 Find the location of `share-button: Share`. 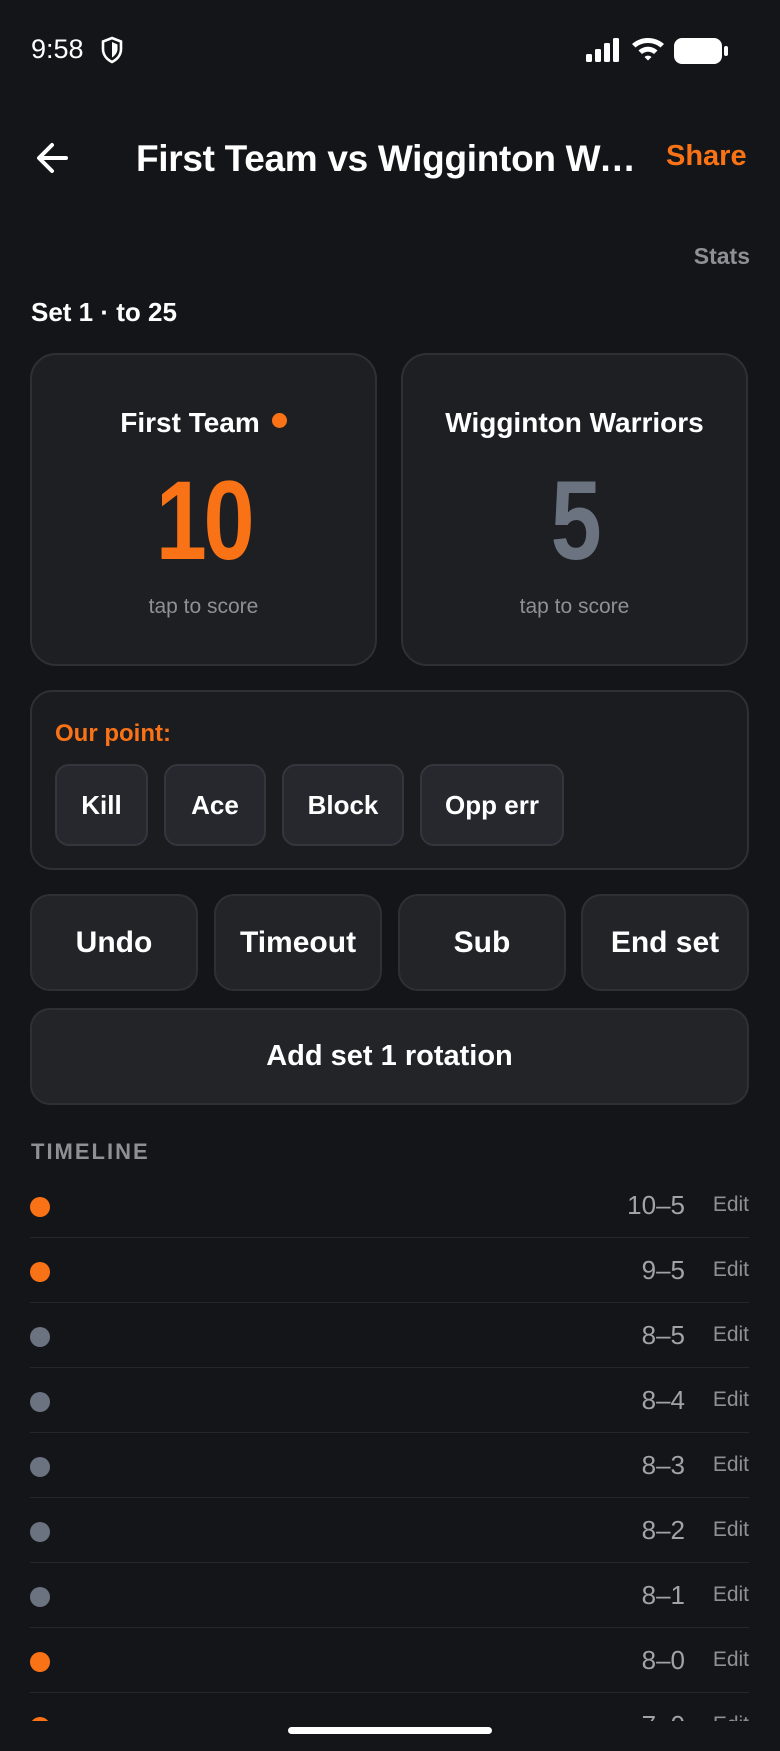

share-button: Share is located at coordinates (706, 156).